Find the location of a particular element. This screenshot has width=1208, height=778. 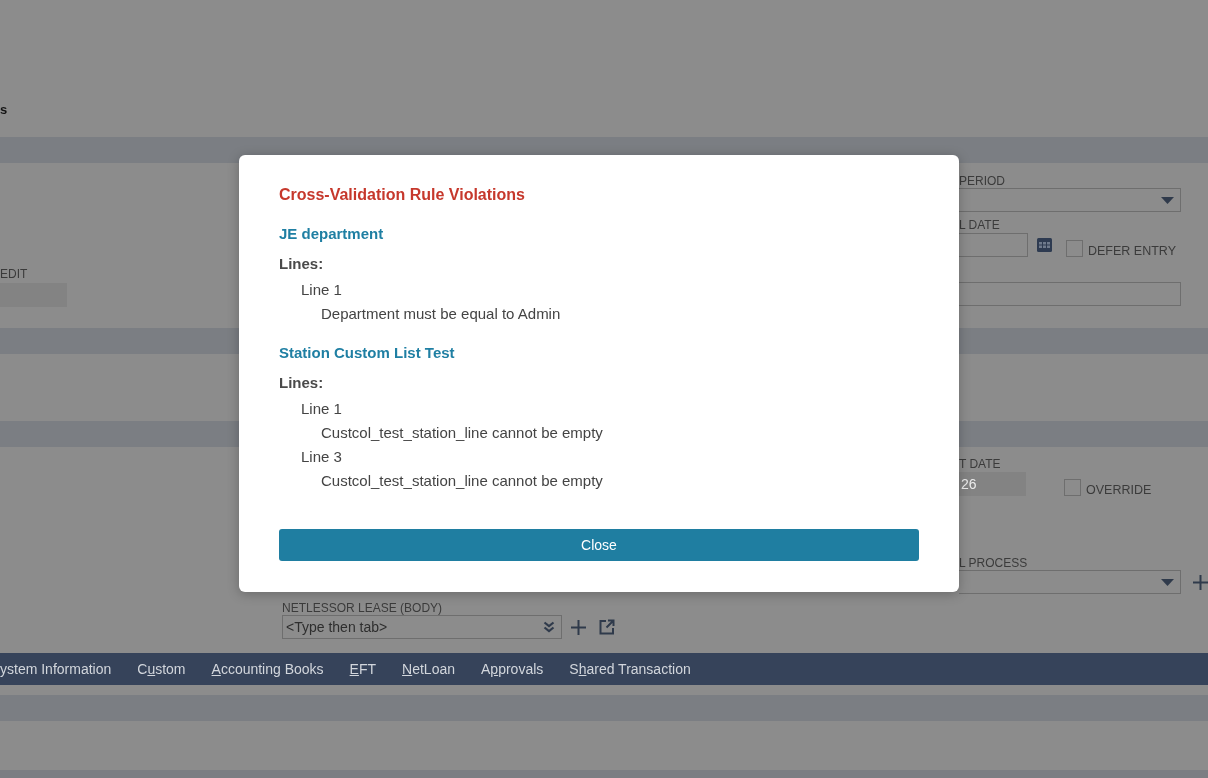

readonly-field: 26 is located at coordinates (992, 484).